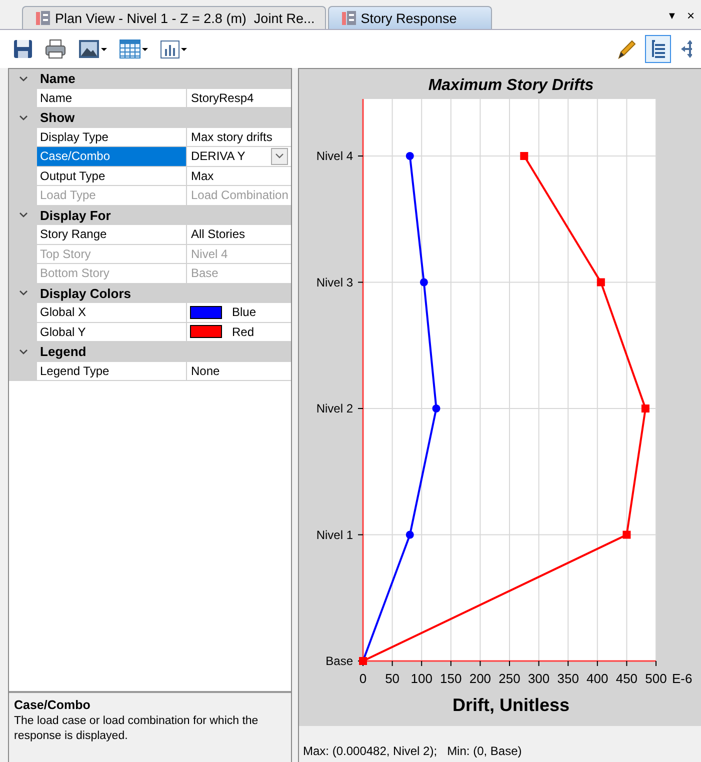 The image size is (701, 762). I want to click on property-value: Red, so click(243, 331).